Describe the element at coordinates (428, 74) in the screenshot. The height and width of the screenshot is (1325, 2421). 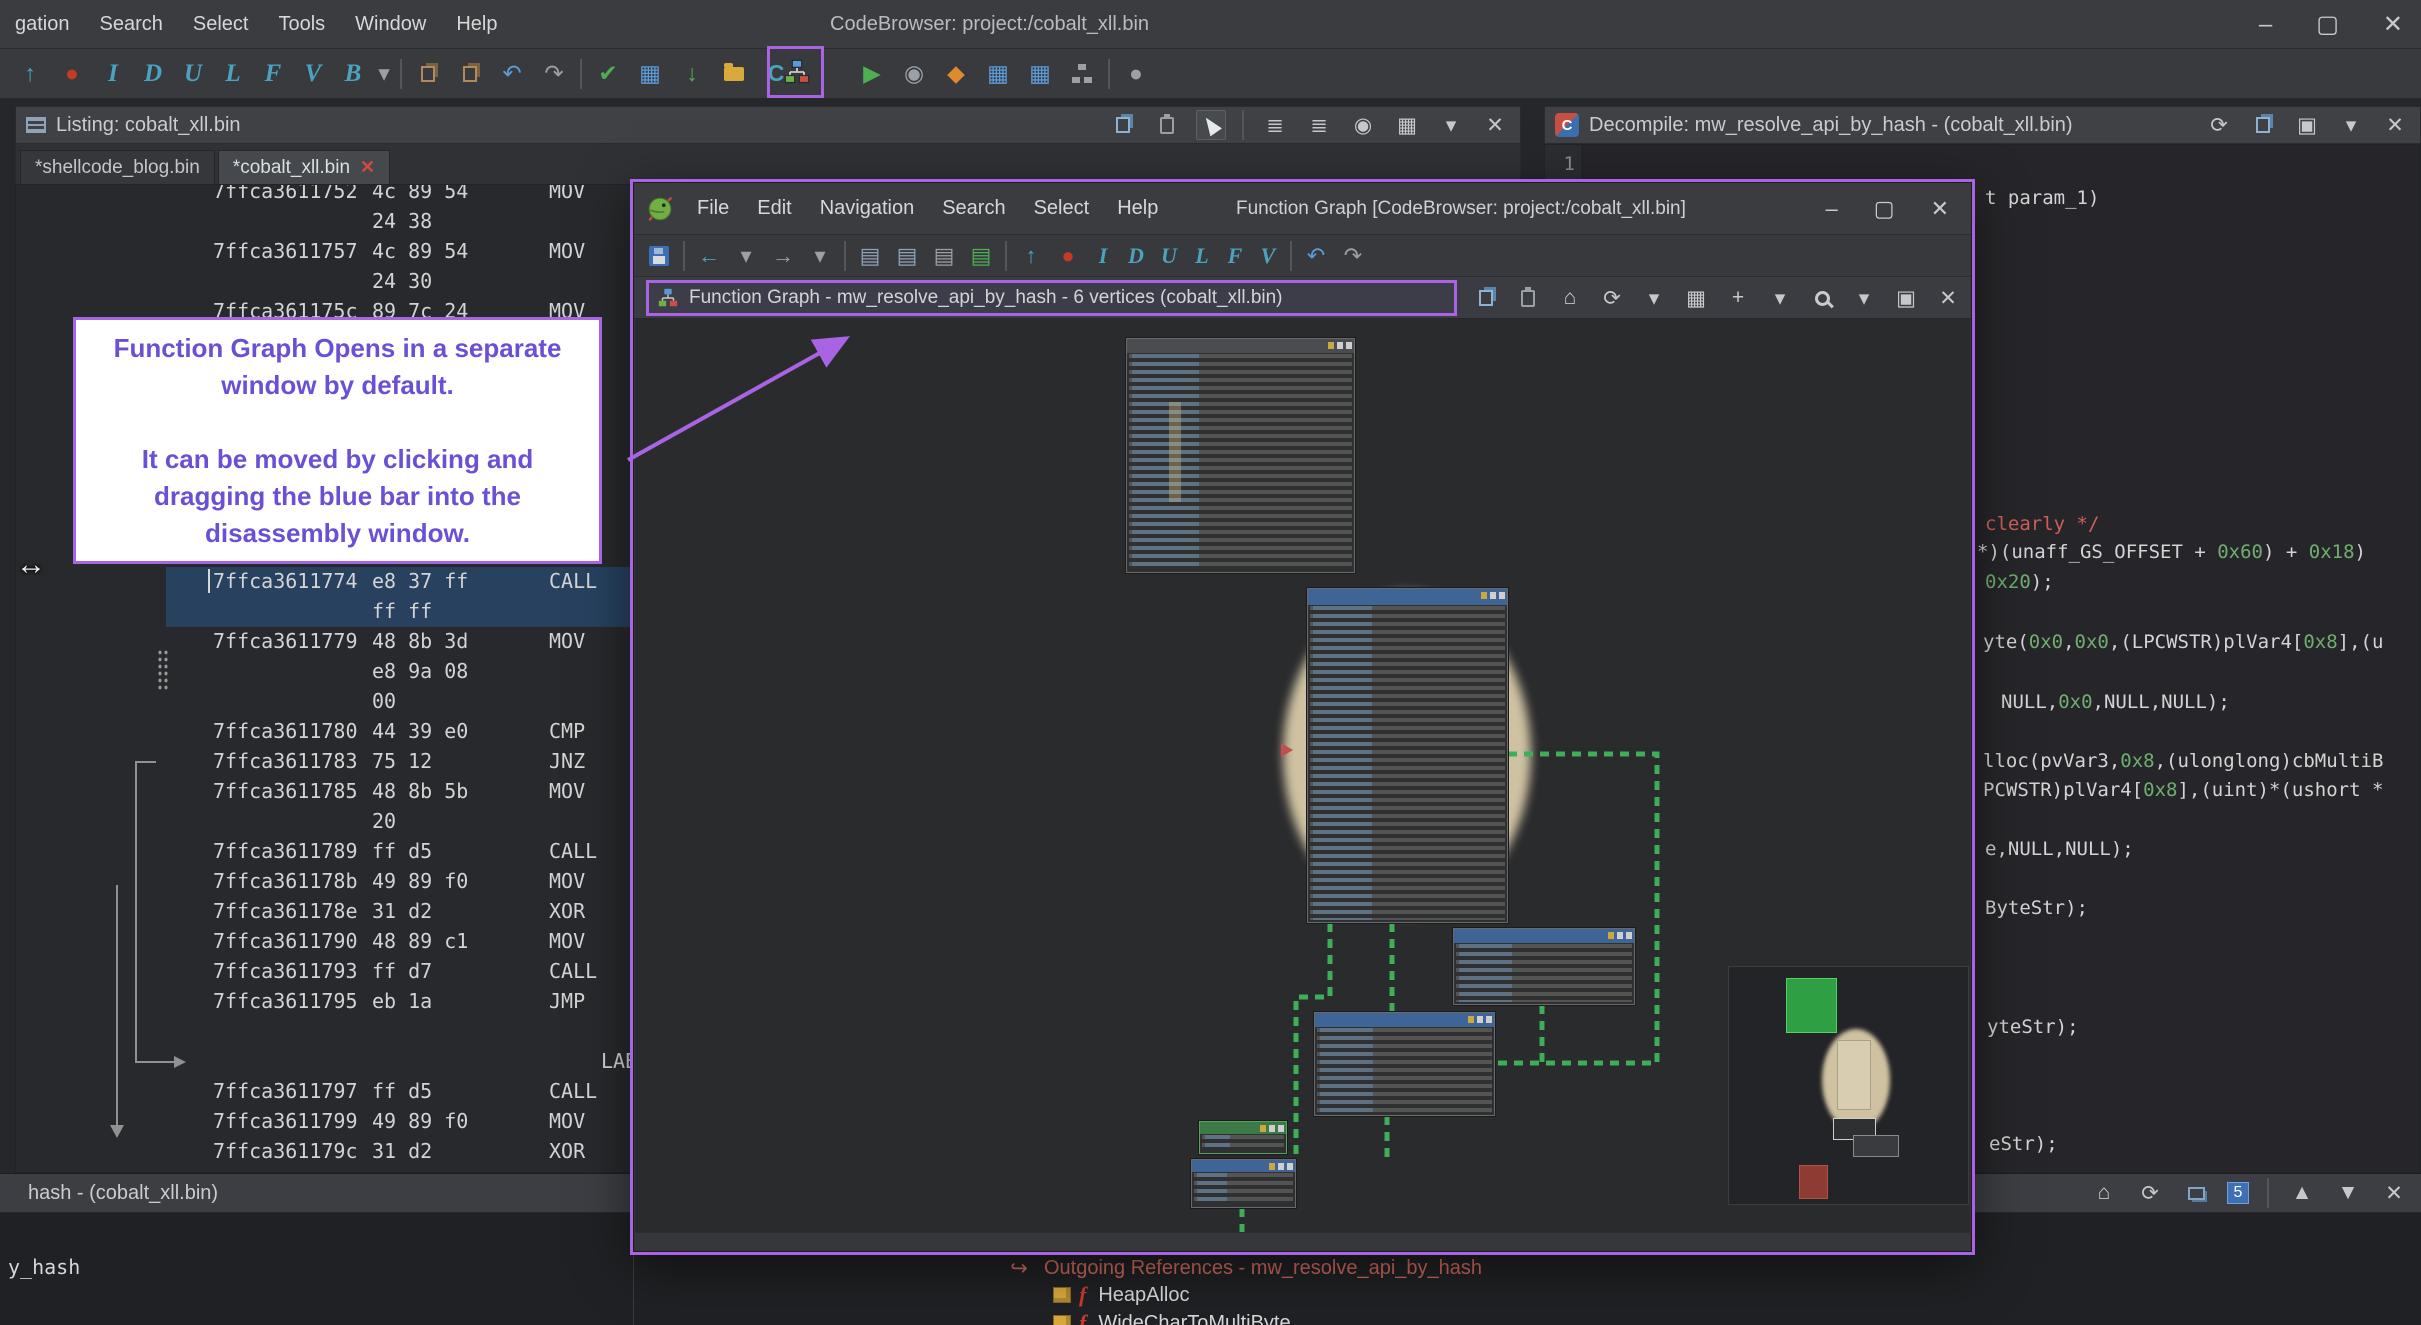
I see `copy-special-icon` at that location.